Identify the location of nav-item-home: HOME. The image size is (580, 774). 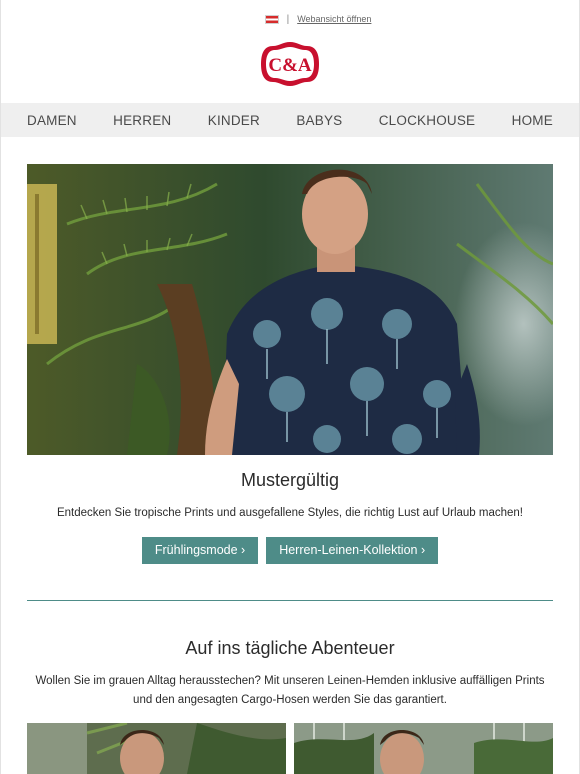
(532, 120).